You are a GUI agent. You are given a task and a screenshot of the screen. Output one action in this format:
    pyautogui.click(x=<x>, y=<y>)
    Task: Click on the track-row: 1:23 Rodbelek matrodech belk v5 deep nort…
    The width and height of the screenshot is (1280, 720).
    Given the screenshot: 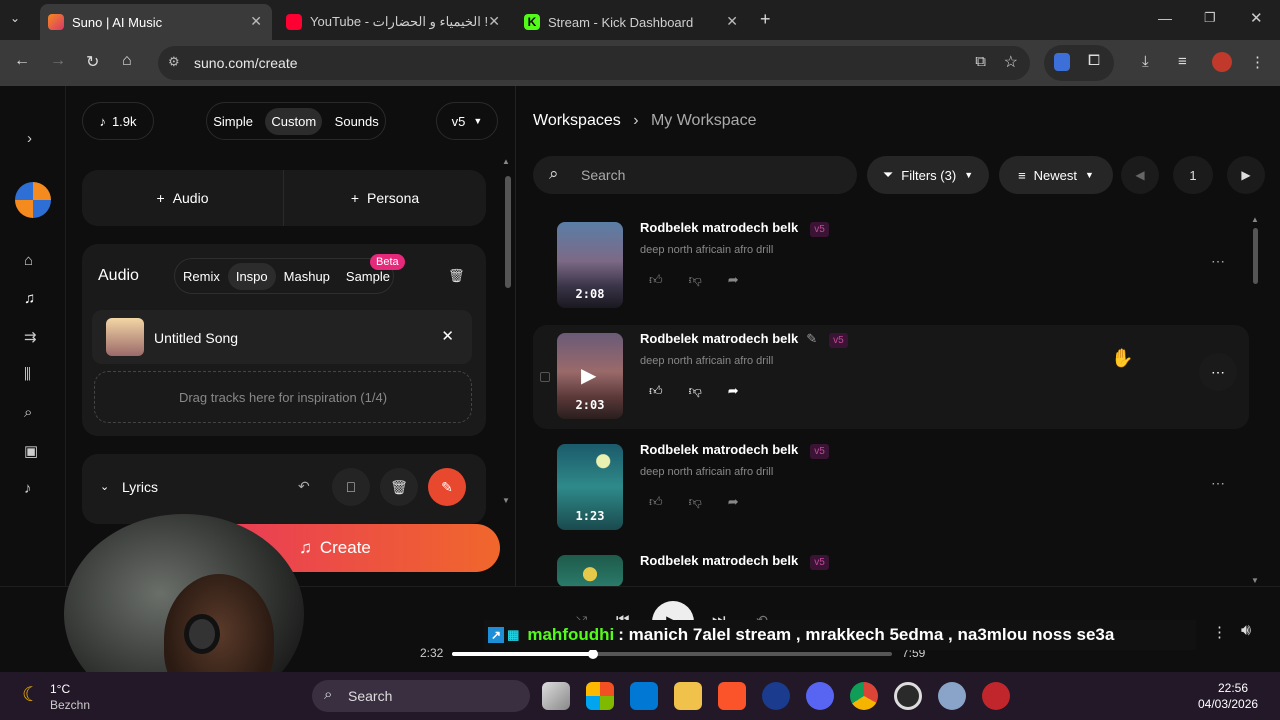 What is the action you would take?
    pyautogui.click(x=891, y=488)
    